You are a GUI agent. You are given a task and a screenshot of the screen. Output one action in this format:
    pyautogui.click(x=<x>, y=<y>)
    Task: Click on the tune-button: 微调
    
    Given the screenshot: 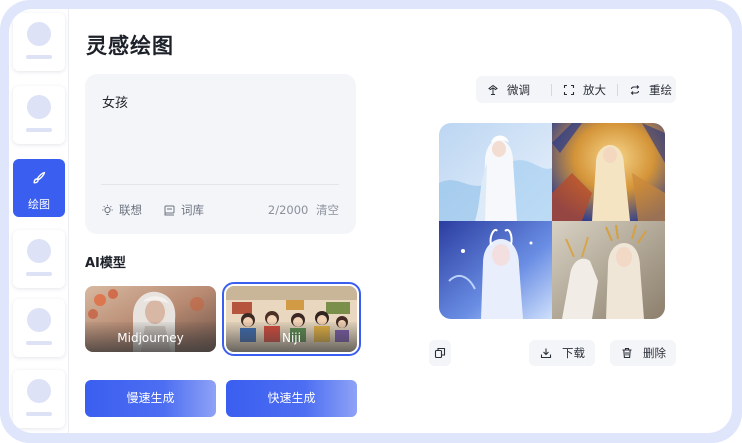 What is the action you would take?
    pyautogui.click(x=508, y=89)
    